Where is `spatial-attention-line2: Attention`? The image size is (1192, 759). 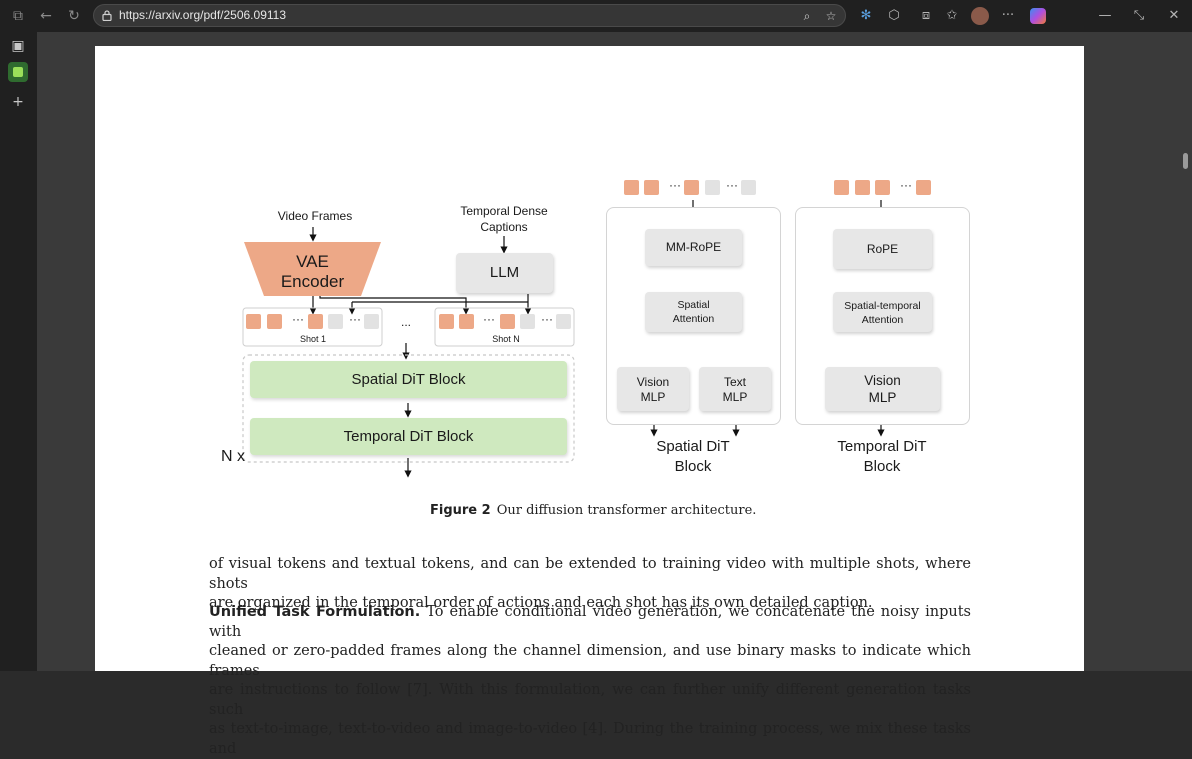 spatial-attention-line2: Attention is located at coordinates (693, 319).